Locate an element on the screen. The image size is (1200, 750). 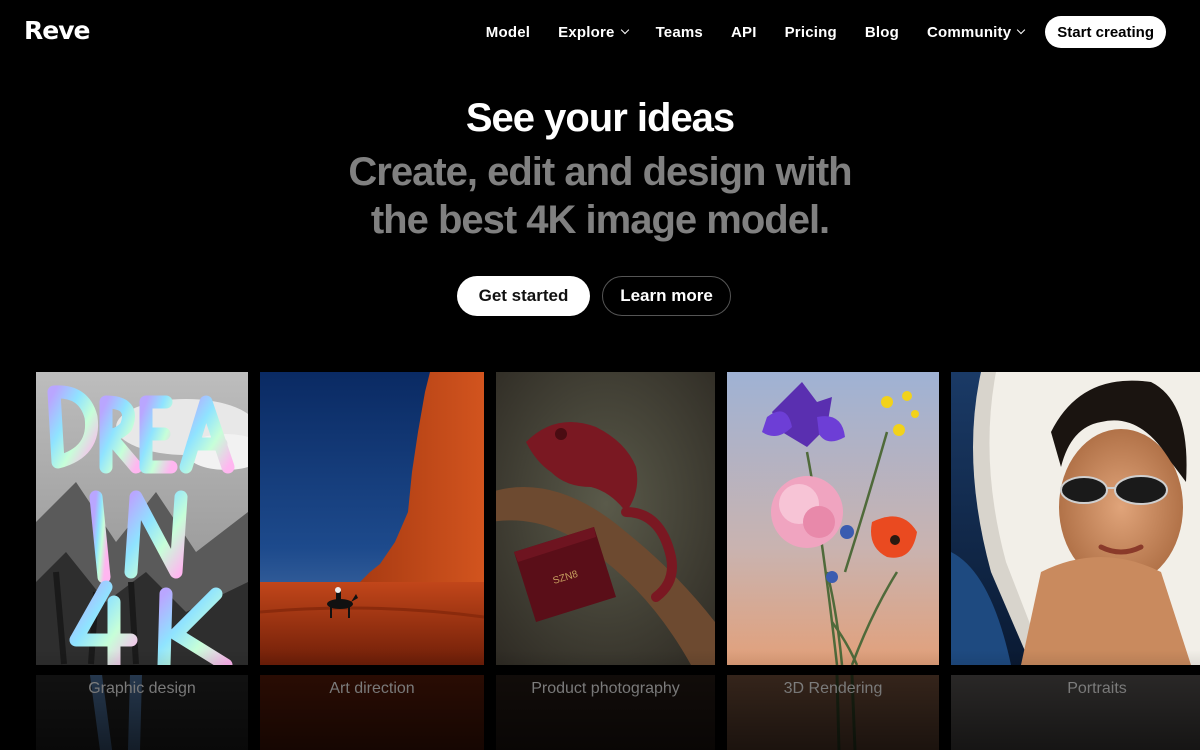
nav-pricing: Pricing is located at coordinates (811, 32).